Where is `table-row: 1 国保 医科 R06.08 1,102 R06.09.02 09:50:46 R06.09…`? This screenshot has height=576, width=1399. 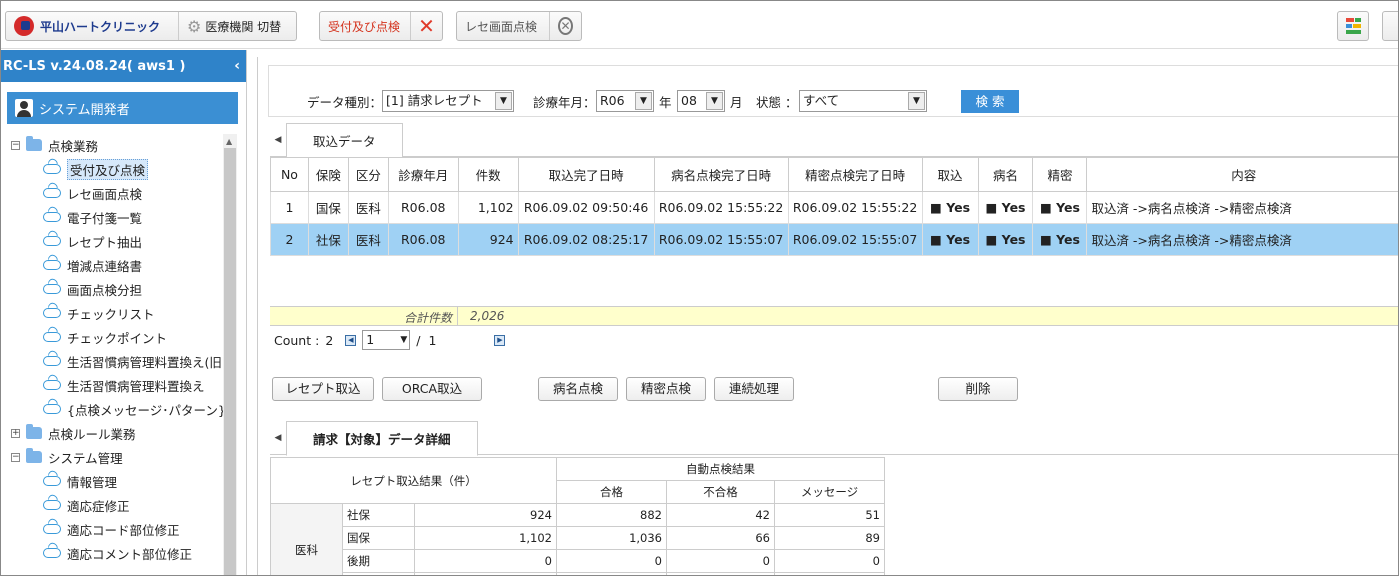
table-row: 1 国保 医科 R06.08 1,102 R06.09.02 09:50:46 R06.09… is located at coordinates (834, 207).